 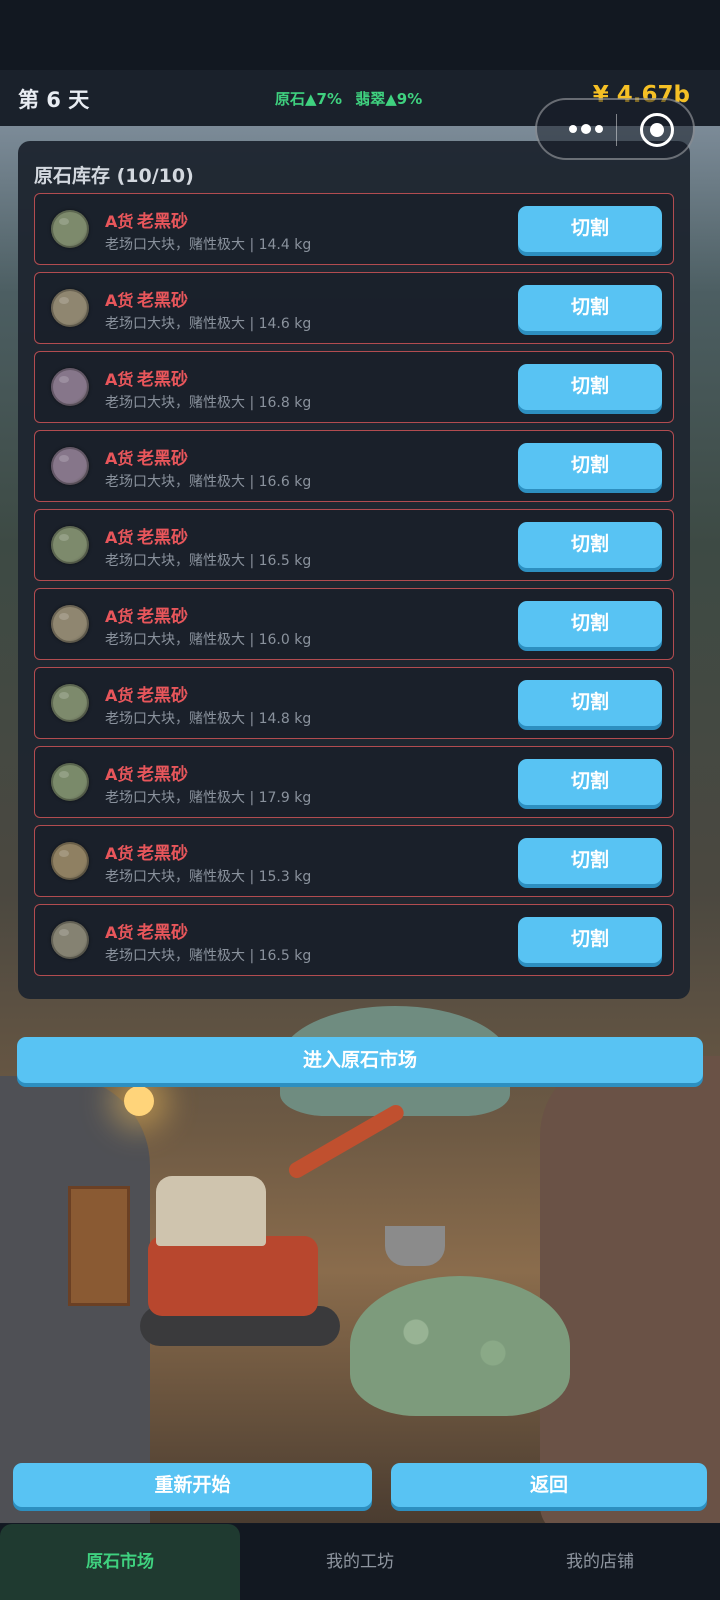 I want to click on inventory-item: A货 老黑砂老场口大块，赌性极大 | 14.6 kg 切割, so click(x=354, y=308).